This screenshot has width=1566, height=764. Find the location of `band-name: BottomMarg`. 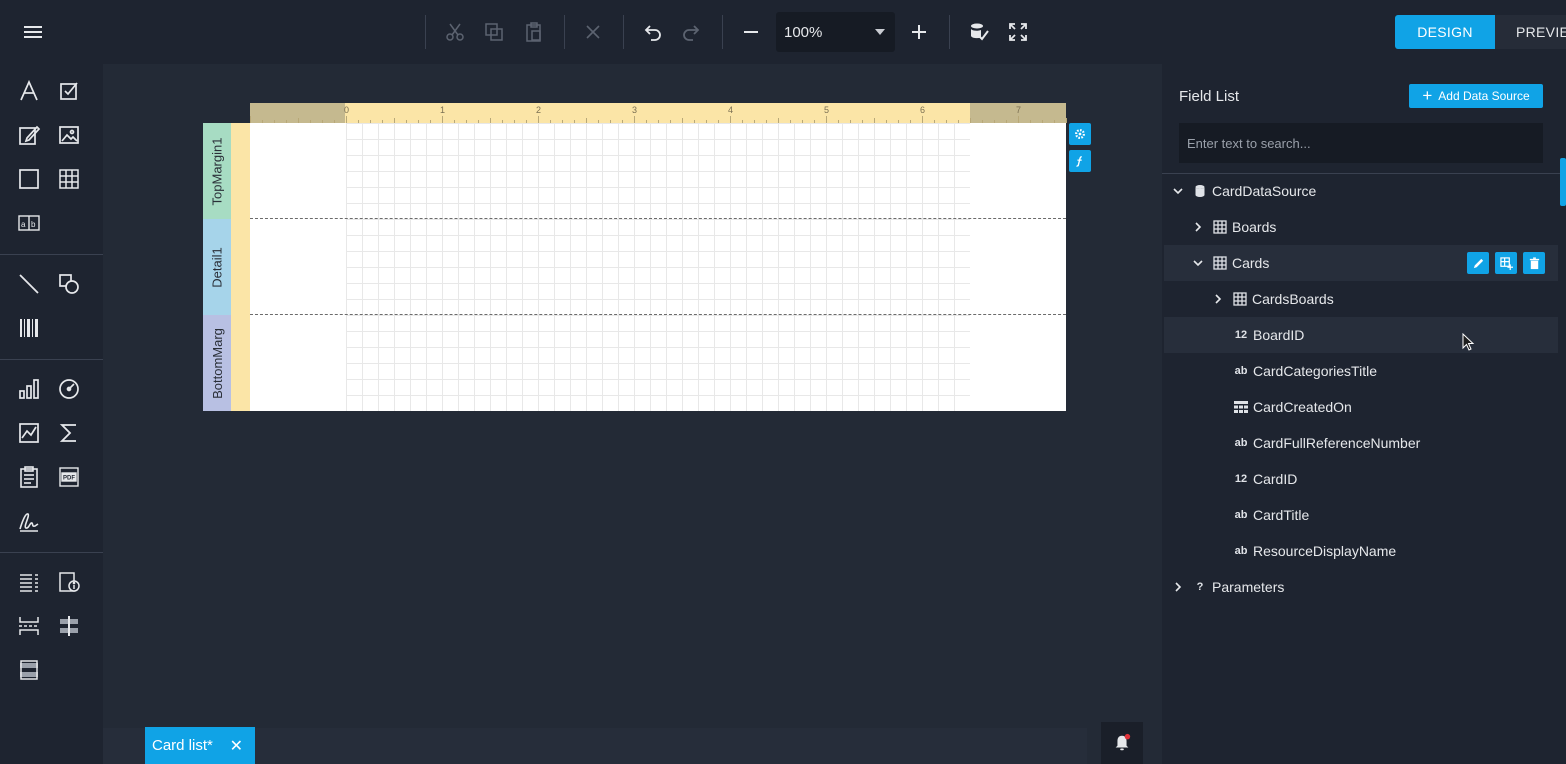

band-name: BottomMarg is located at coordinates (217, 363).